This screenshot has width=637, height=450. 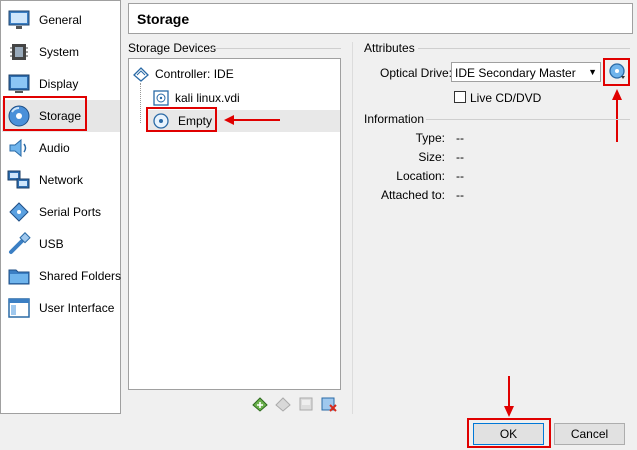 I want to click on sidebar-item-serial-ports: Serial Ports, so click(x=61, y=212).